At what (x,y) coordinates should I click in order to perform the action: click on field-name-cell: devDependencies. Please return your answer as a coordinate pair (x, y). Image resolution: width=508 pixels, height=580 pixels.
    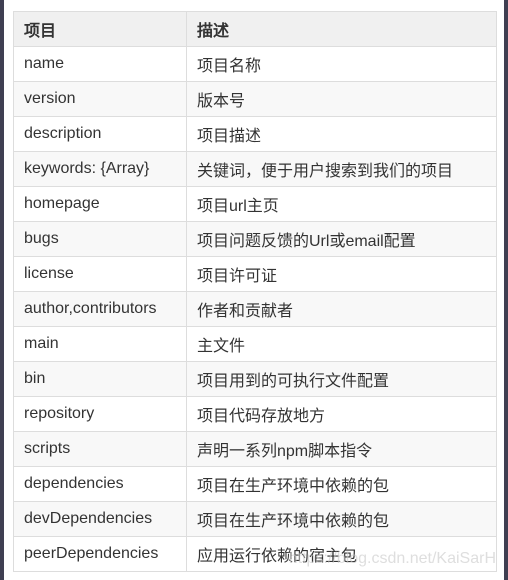
    Looking at the image, I should click on (100, 519).